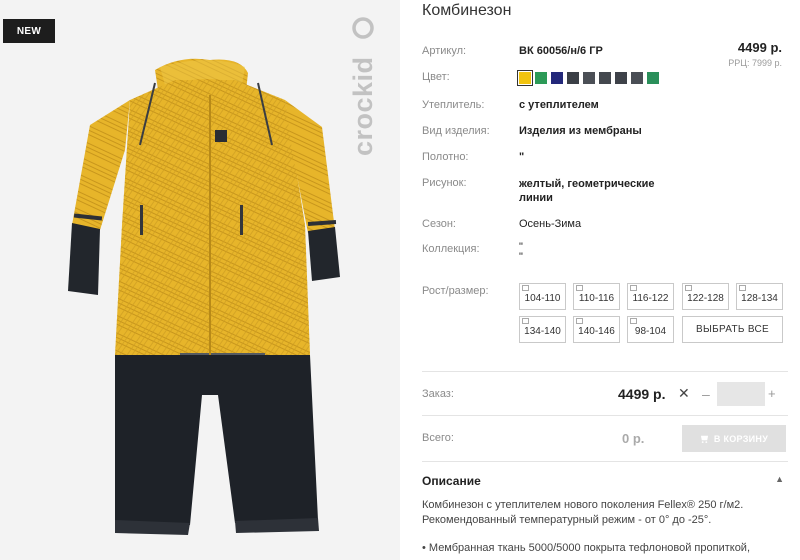  I want to click on size-text: 128-134, so click(759, 298).